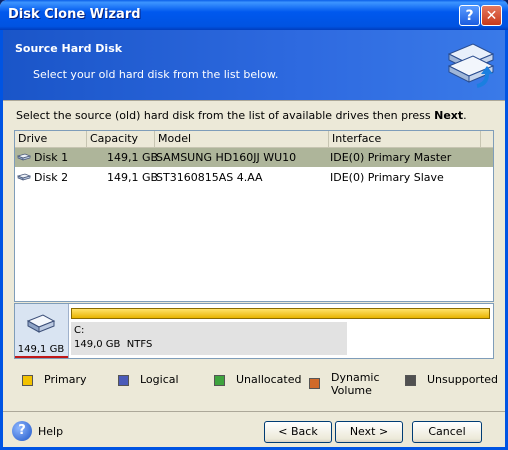  I want to click on legend-swatch-unsupported, so click(410, 380).